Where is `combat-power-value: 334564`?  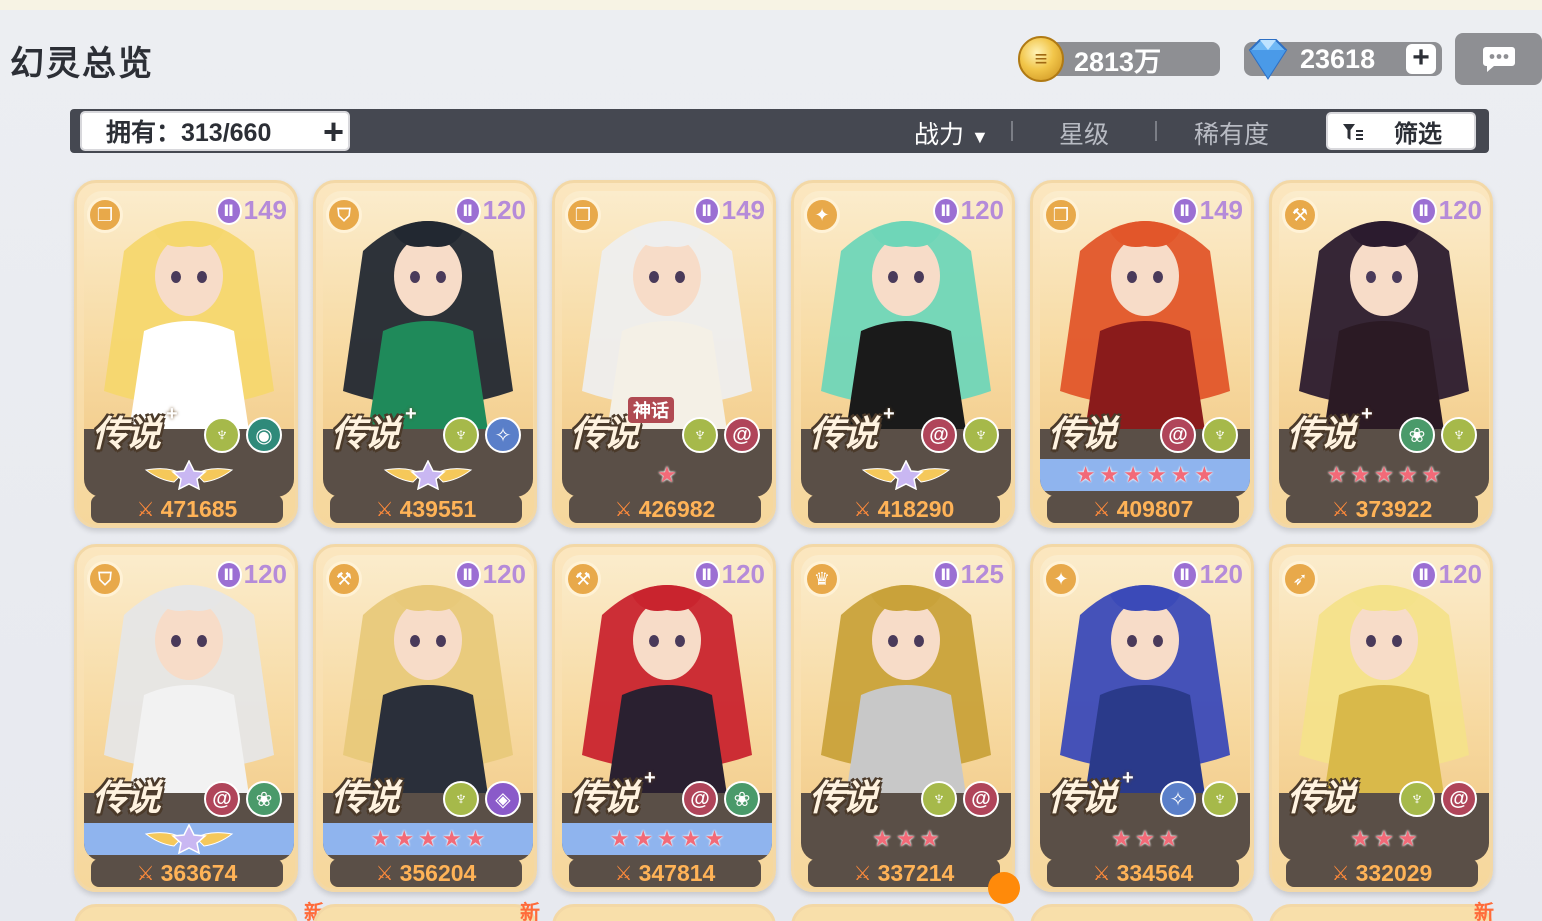 combat-power-value: 334564 is located at coordinates (1155, 872).